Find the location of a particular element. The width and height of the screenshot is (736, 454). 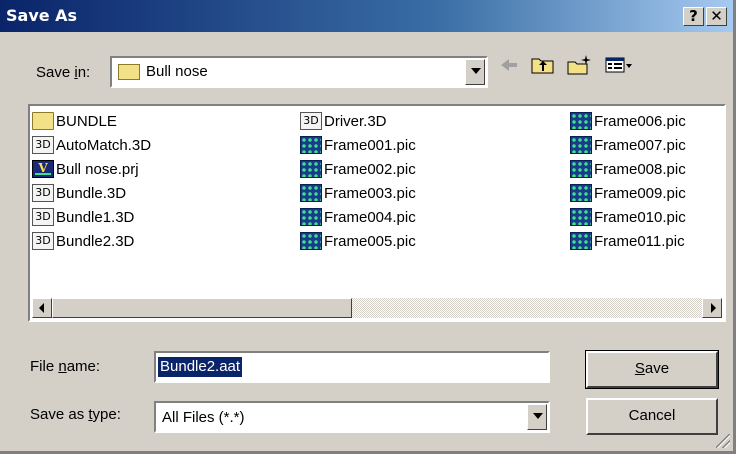

file-item: Frame001.pic is located at coordinates (358, 145).